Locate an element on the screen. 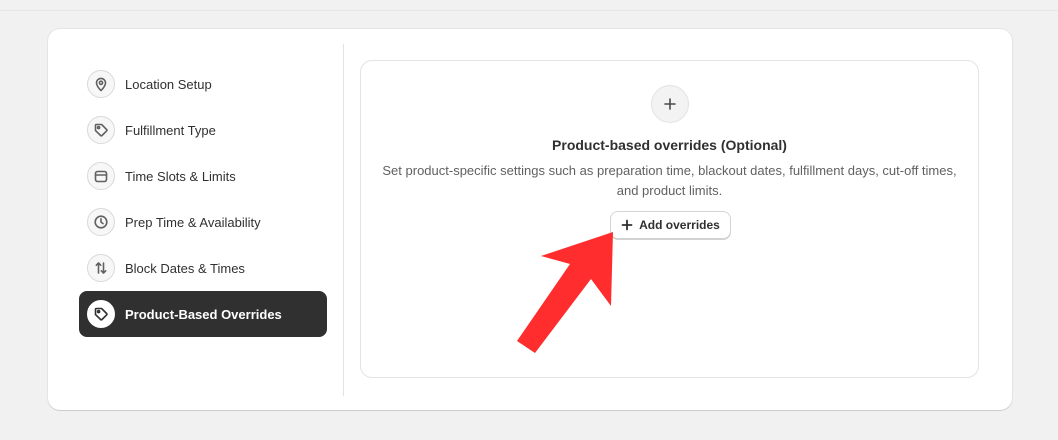  sidebar-item-prep-time: Prep Time & Availability is located at coordinates (203, 222).